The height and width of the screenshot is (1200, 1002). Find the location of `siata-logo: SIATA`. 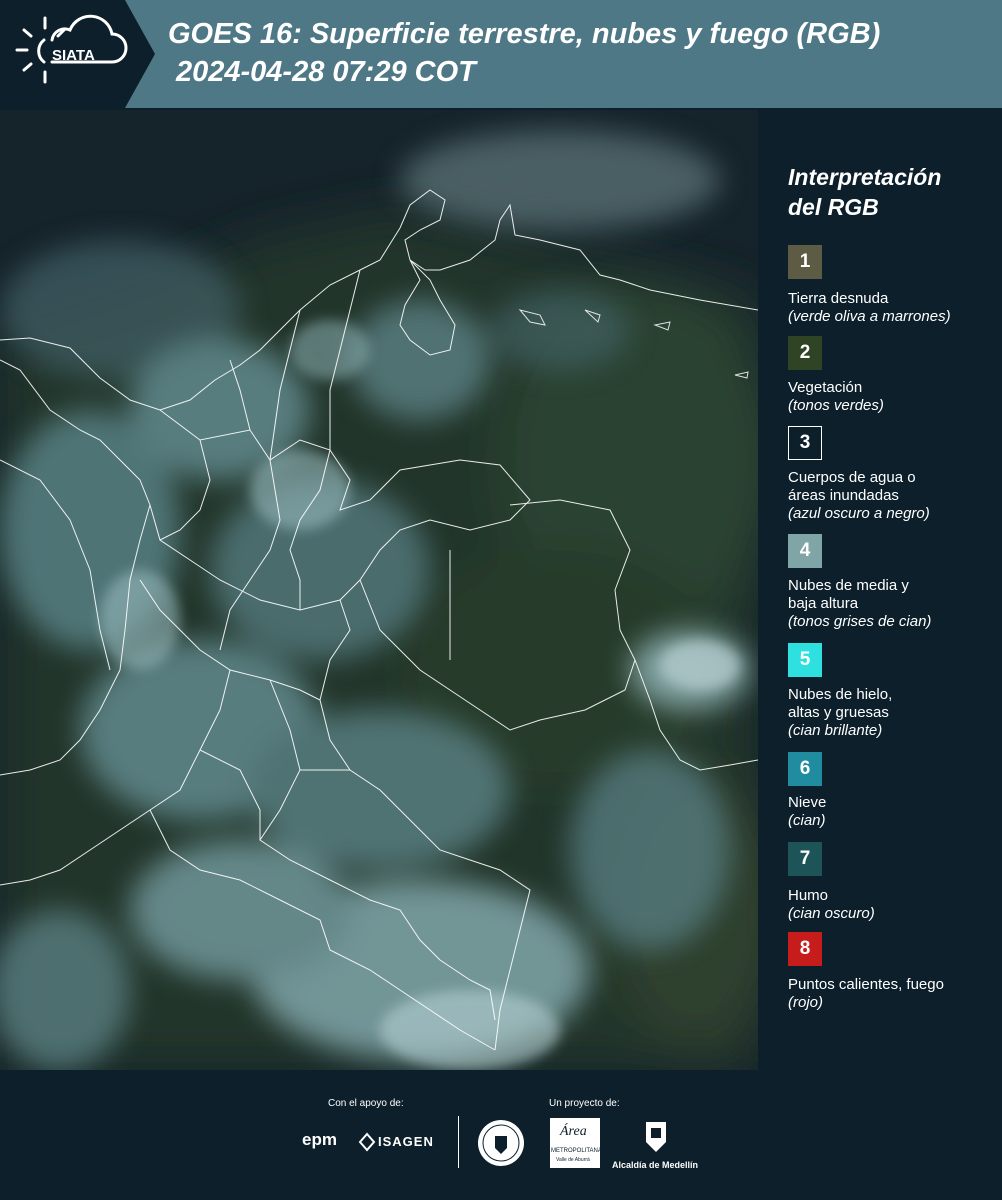

siata-logo: SIATA is located at coordinates (77, 54).